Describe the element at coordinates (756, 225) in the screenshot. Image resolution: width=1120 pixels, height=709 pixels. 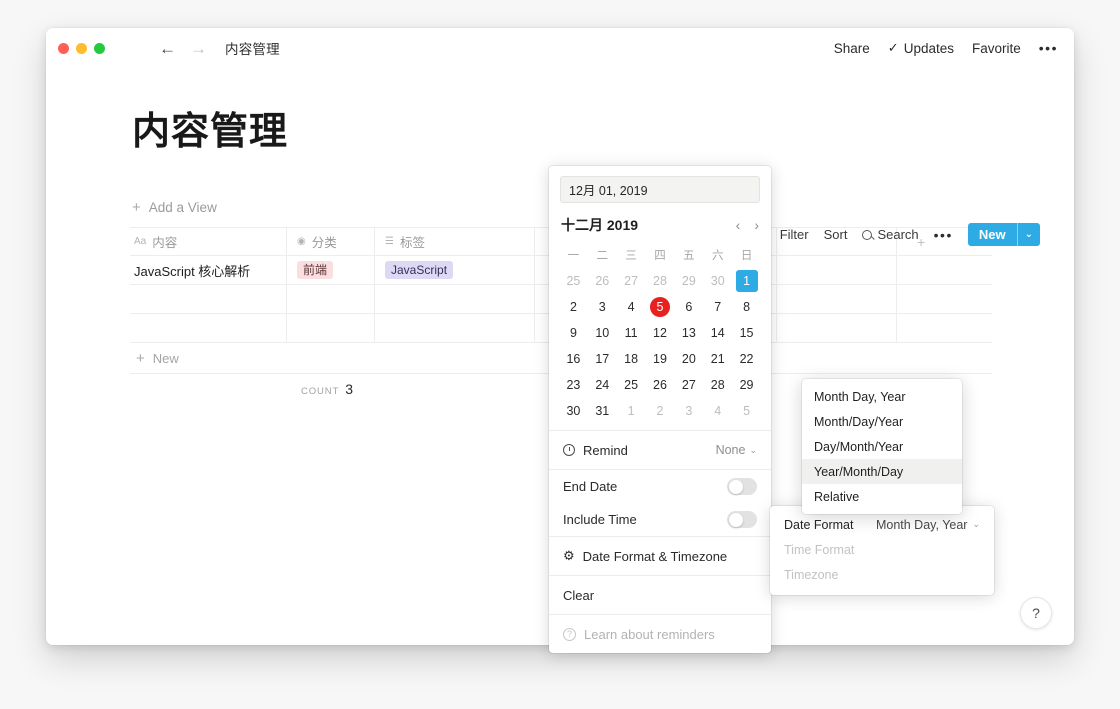
I see `chevron-right-icon: ›` at that location.